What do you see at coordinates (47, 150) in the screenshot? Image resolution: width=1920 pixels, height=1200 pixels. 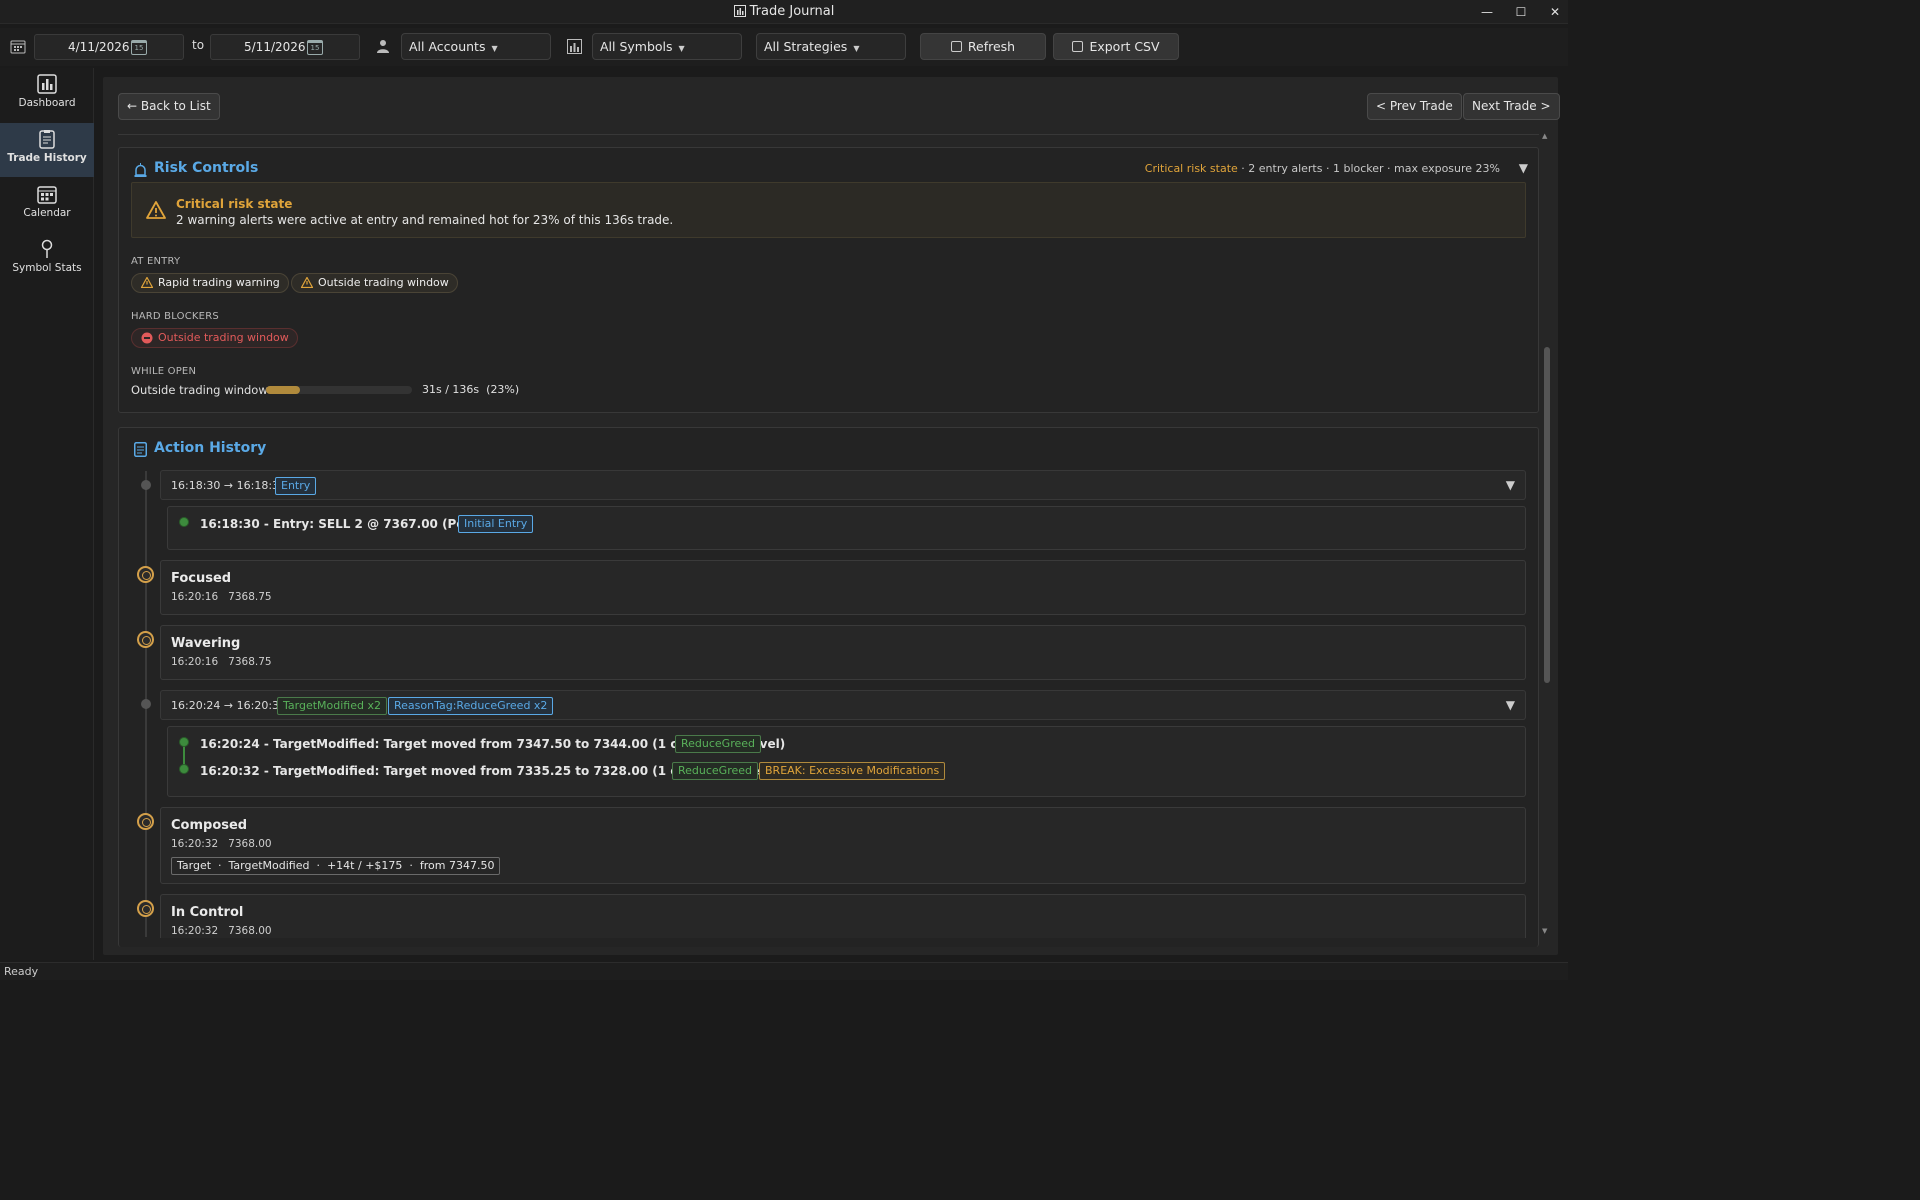 I see `sidebar-item-trade-history: Trade History` at bounding box center [47, 150].